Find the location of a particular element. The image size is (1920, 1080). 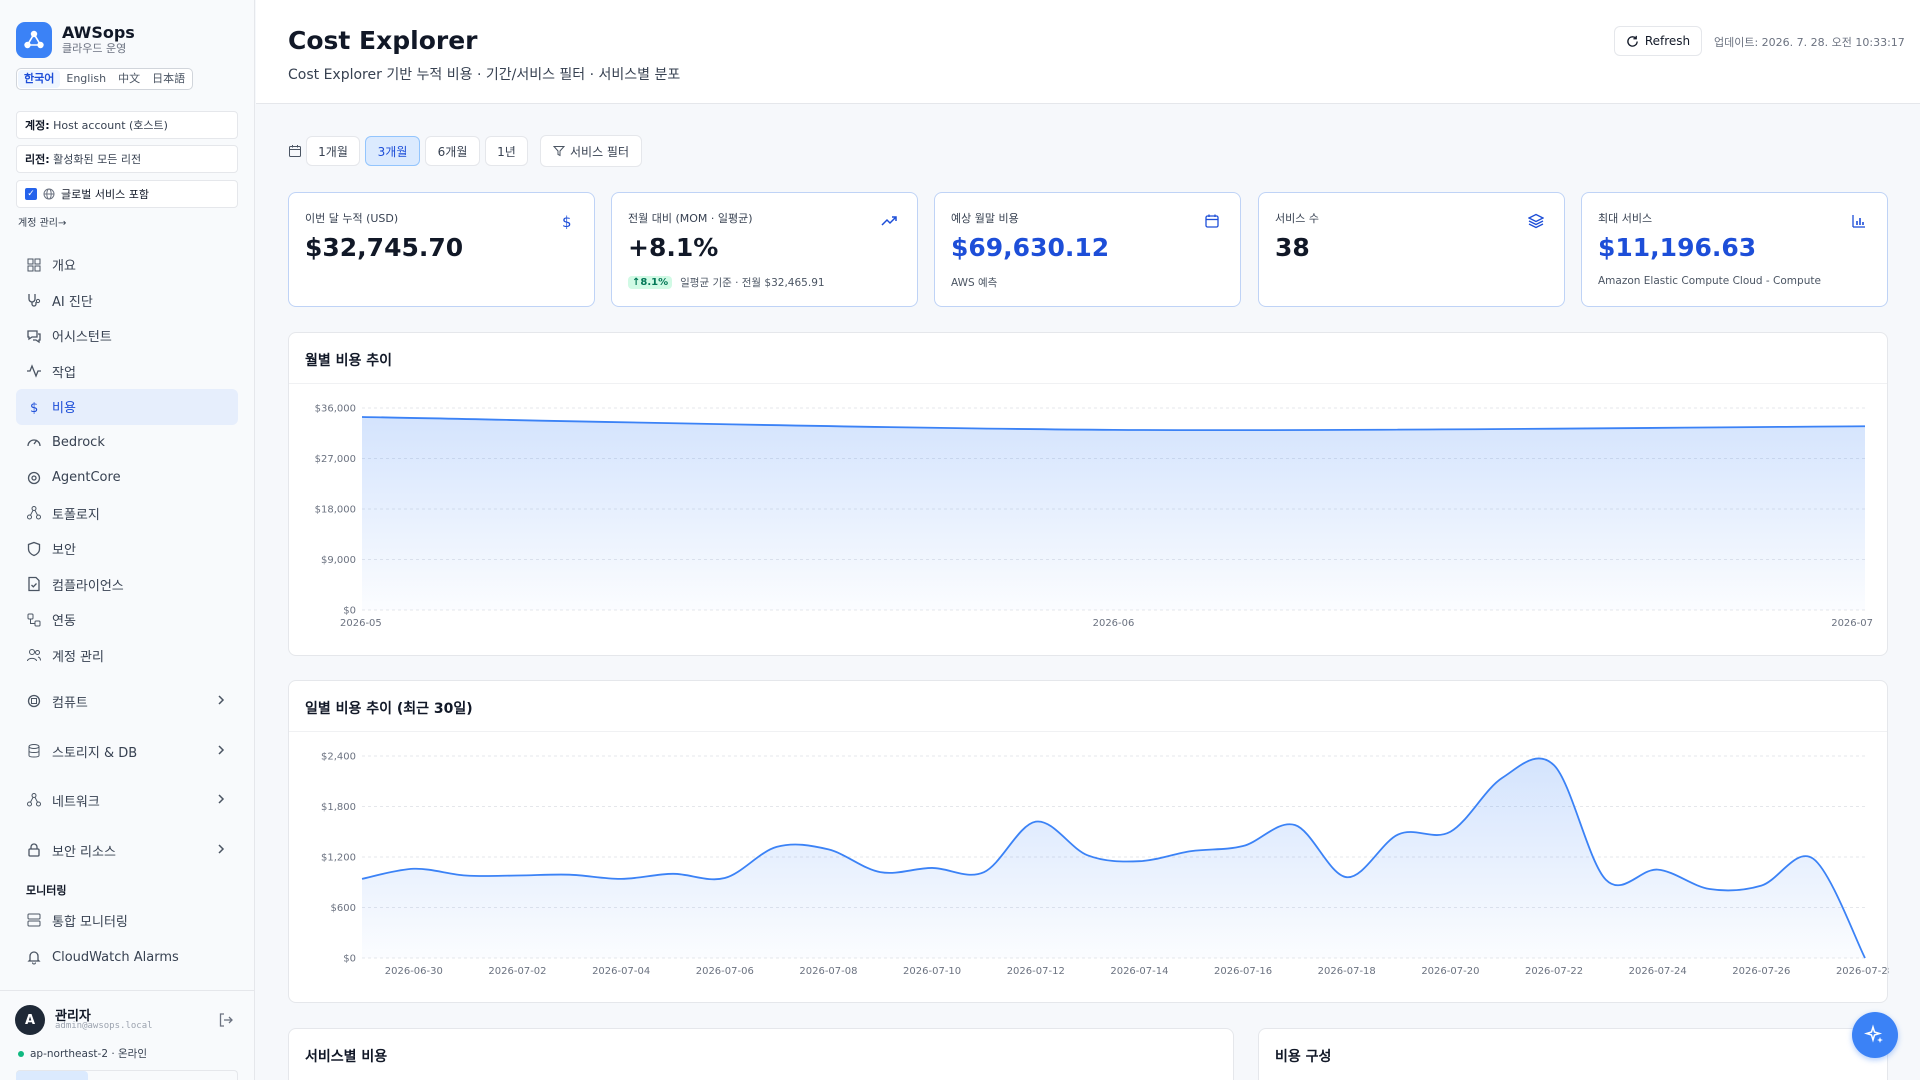

nav-cost: $ 비용 is located at coordinates (127, 407).